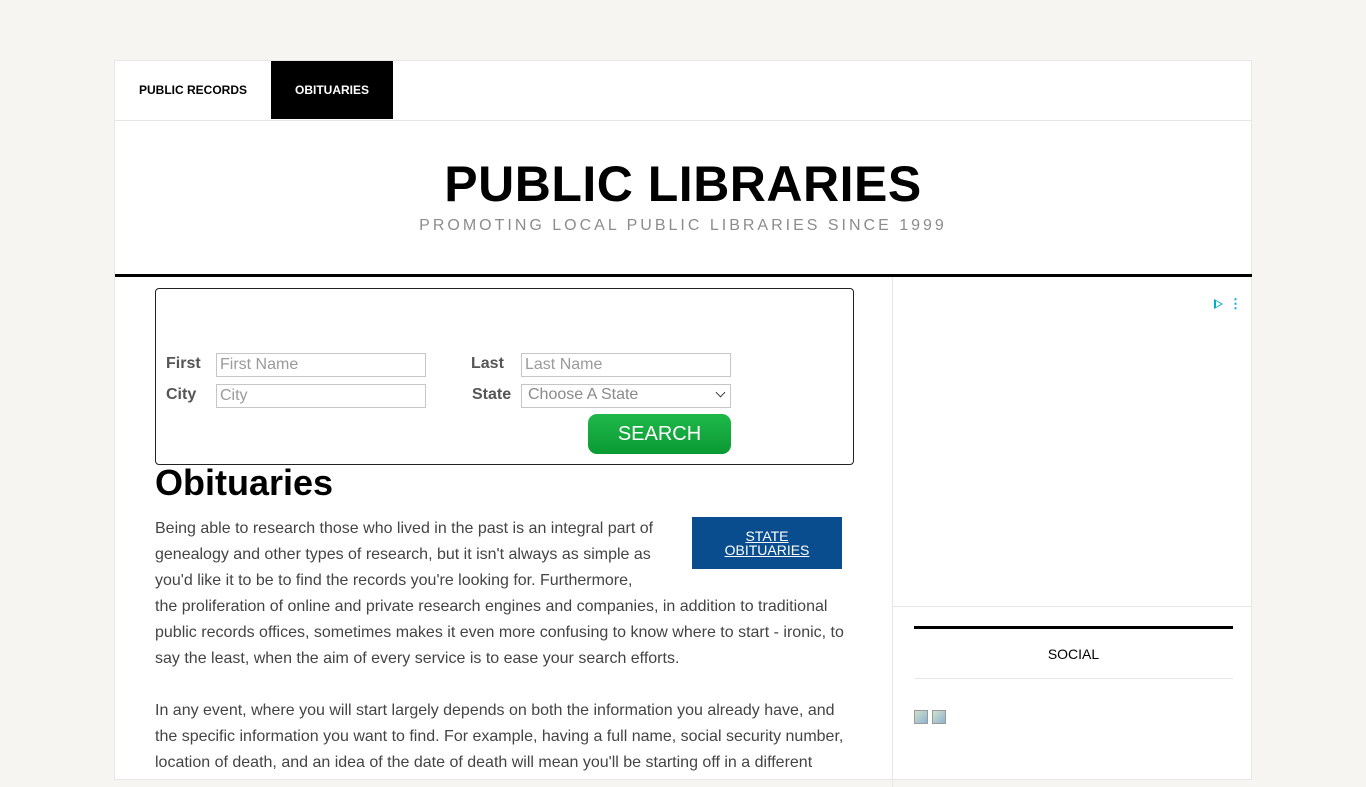 This screenshot has width=1366, height=787. I want to click on social-links, so click(930, 717).